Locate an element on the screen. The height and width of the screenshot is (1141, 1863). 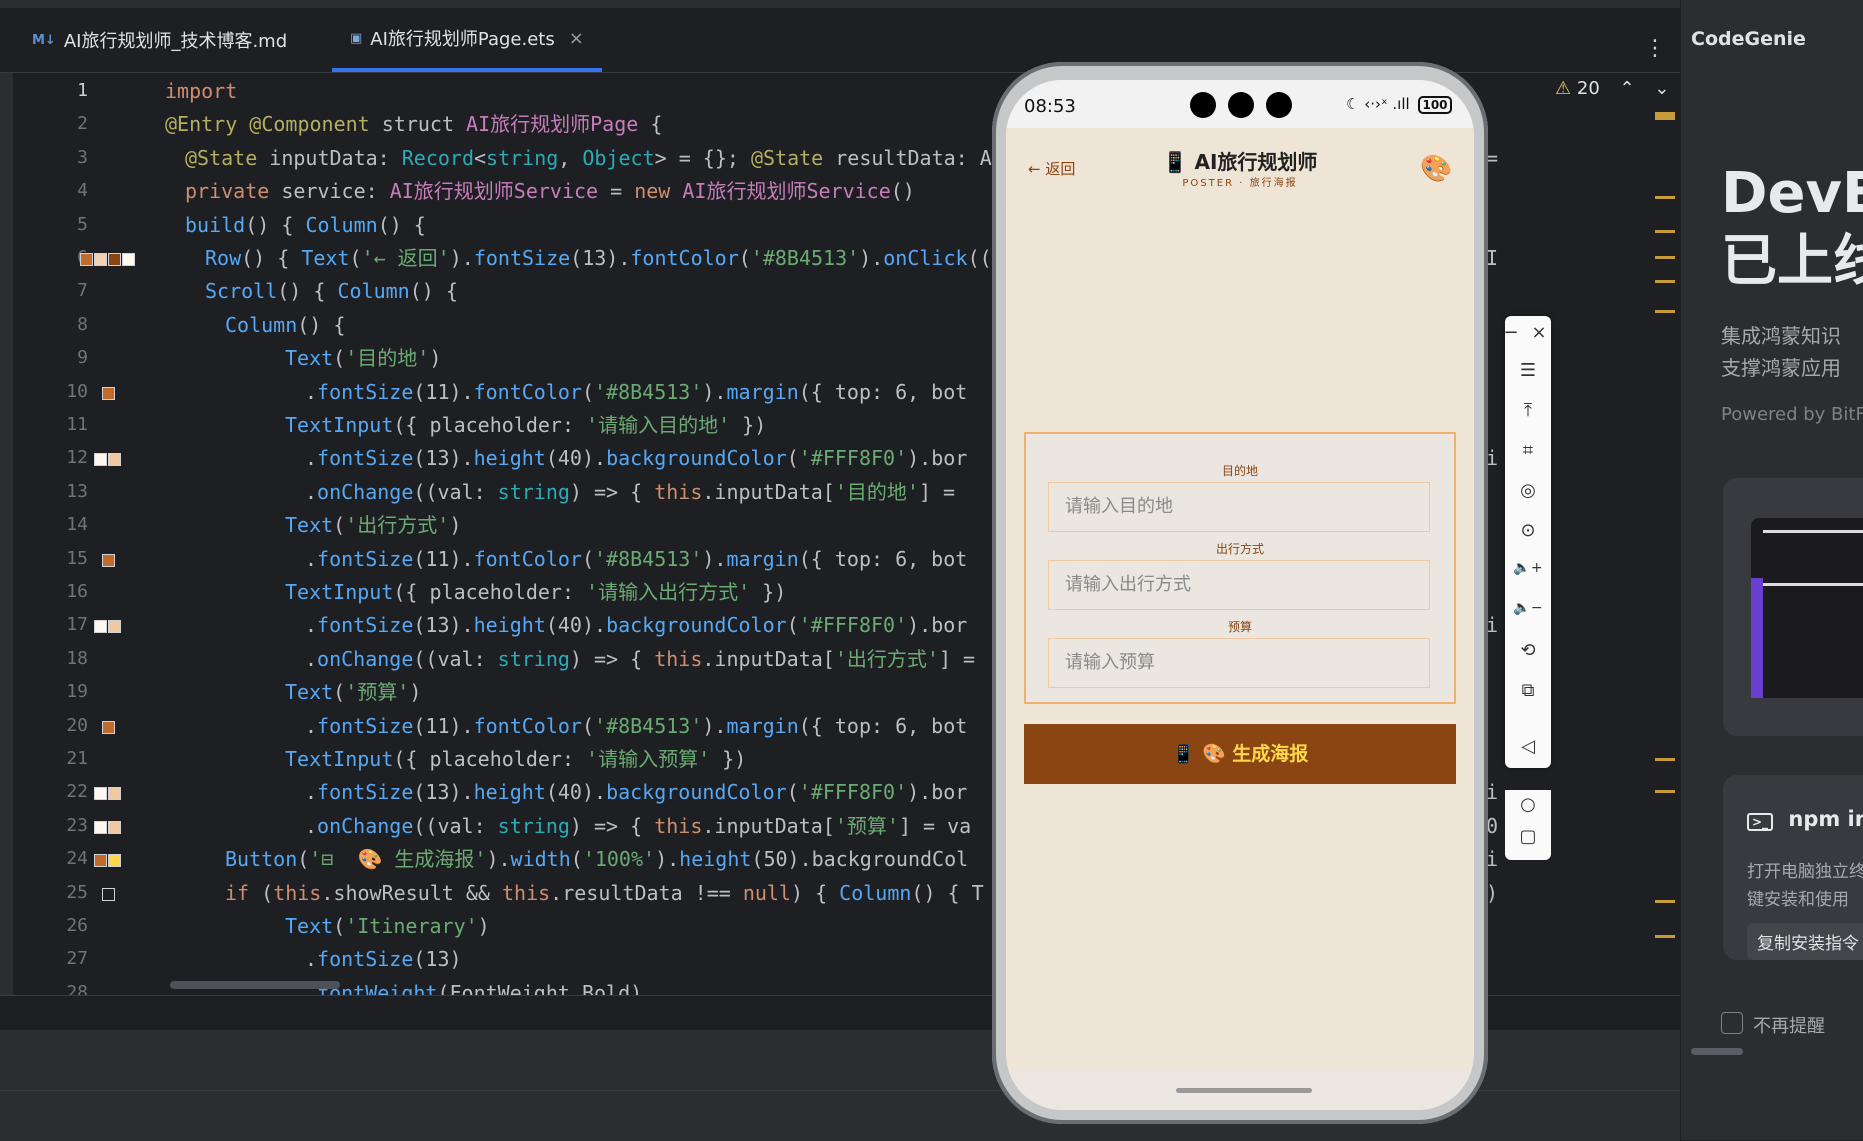
more-options-icon: ⋮ is located at coordinates (1655, 48).